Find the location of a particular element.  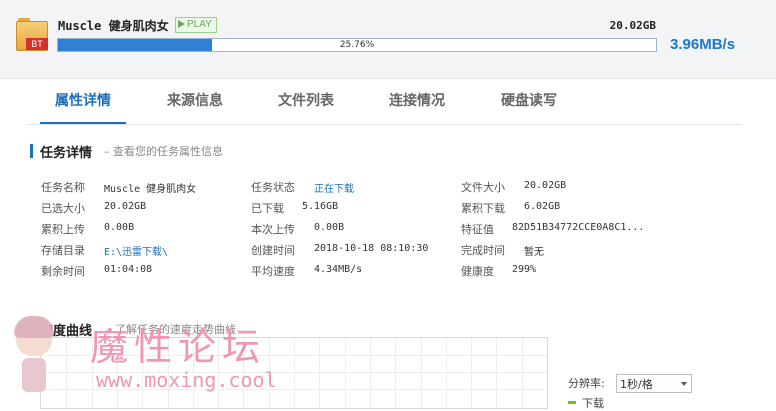

chevron-down-icon is located at coordinates (684, 384).